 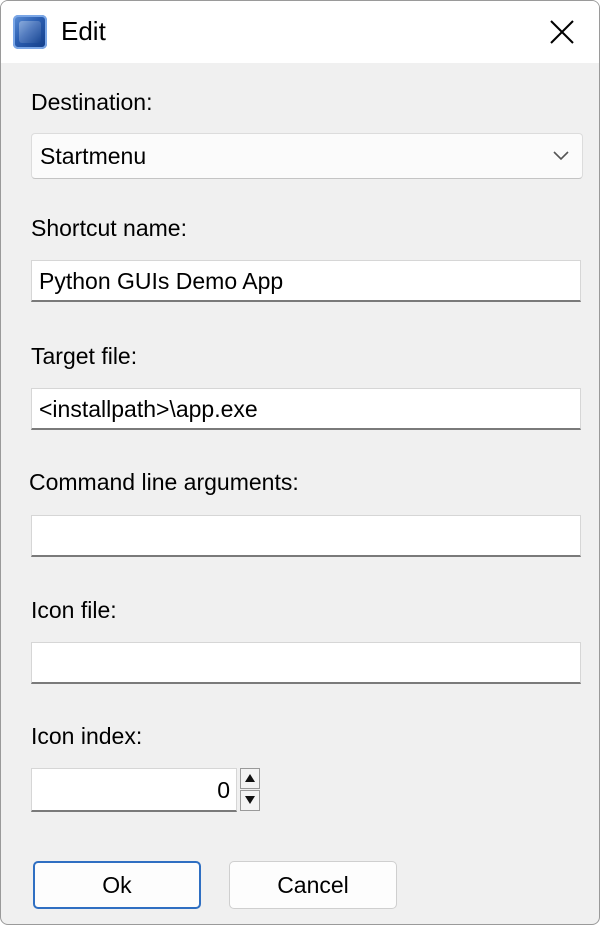 I want to click on window-title: Edit, so click(x=83, y=31).